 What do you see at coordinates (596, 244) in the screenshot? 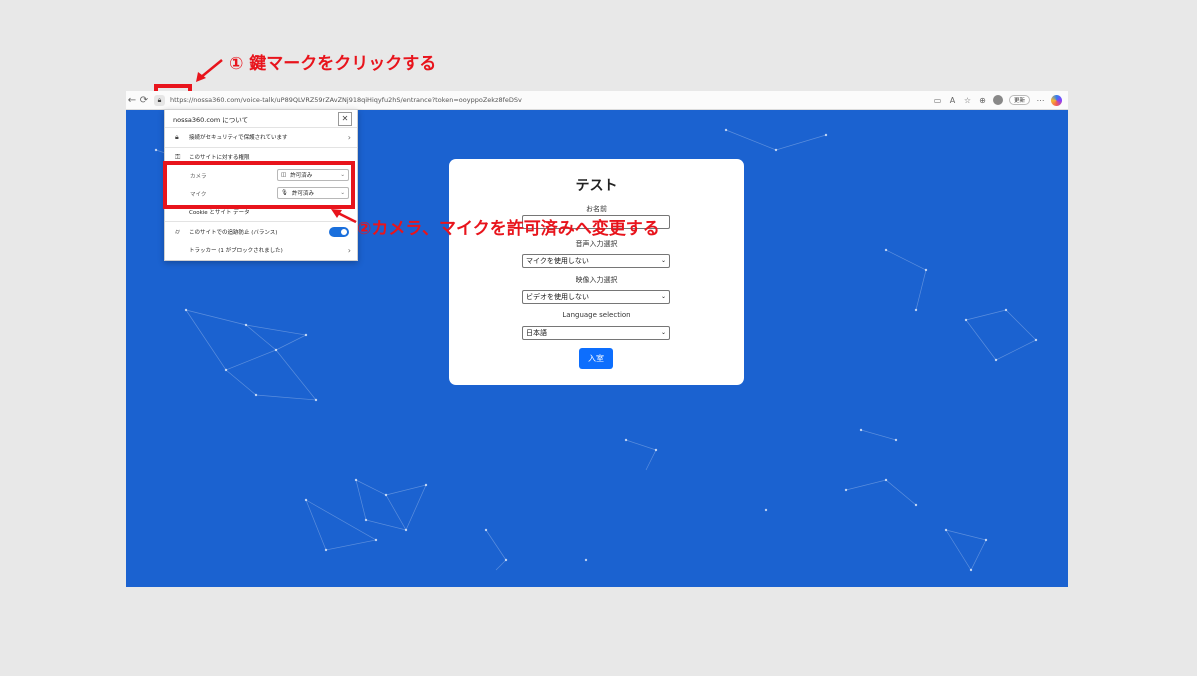
I see `audio-label: 音声入力選択` at bounding box center [596, 244].